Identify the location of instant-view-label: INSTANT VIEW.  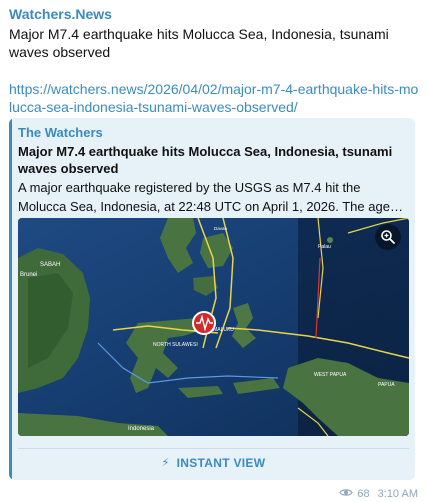
(221, 462).